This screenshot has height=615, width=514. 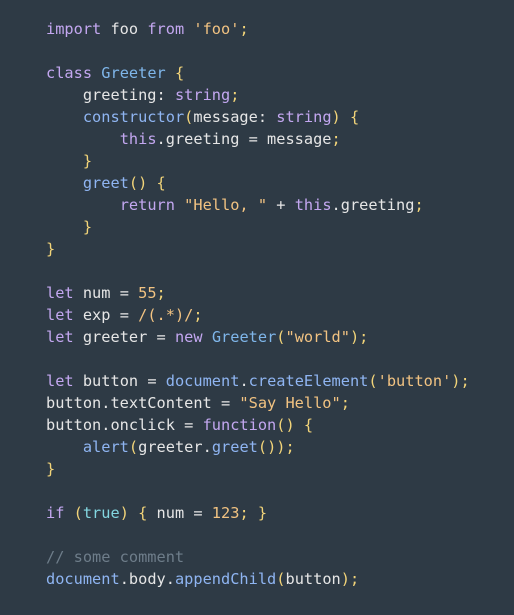 I want to click on code-token-keyword: if, so click(x=55, y=513).